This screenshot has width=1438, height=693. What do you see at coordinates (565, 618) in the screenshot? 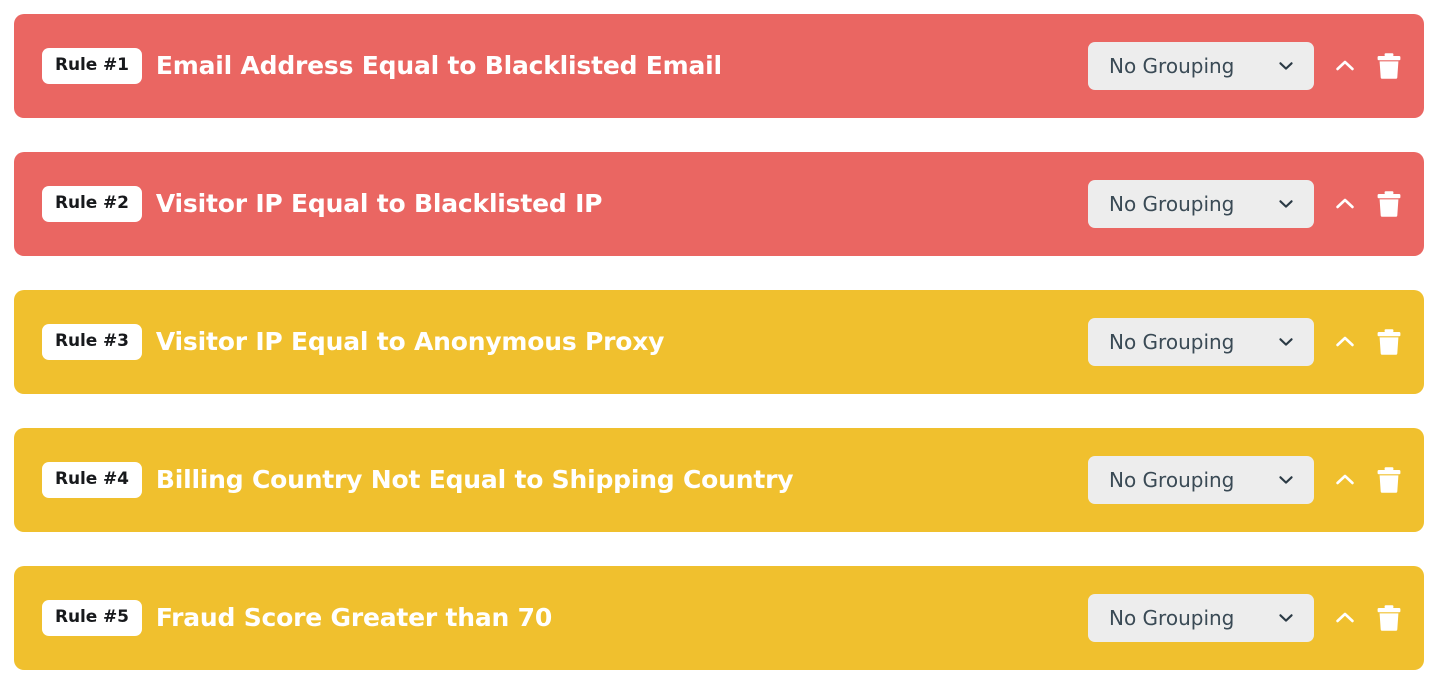
I see `rule-summary: Rule #5 Fraud Score Greater than 70` at bounding box center [565, 618].